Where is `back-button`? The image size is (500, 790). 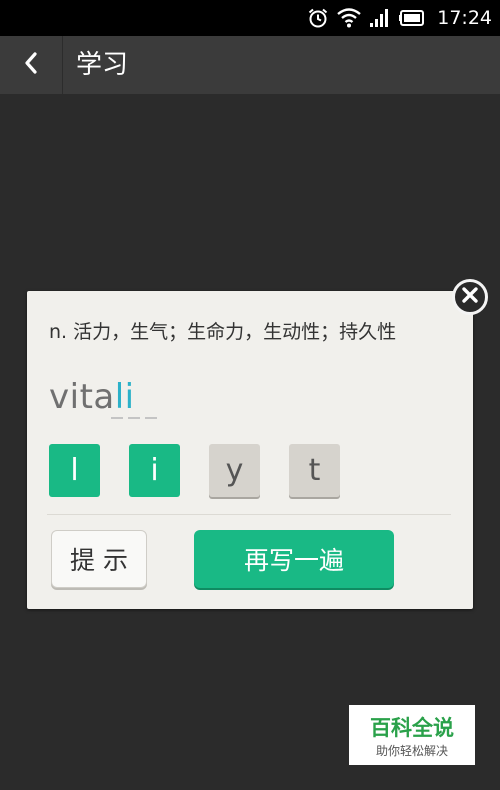 back-button is located at coordinates (31, 65).